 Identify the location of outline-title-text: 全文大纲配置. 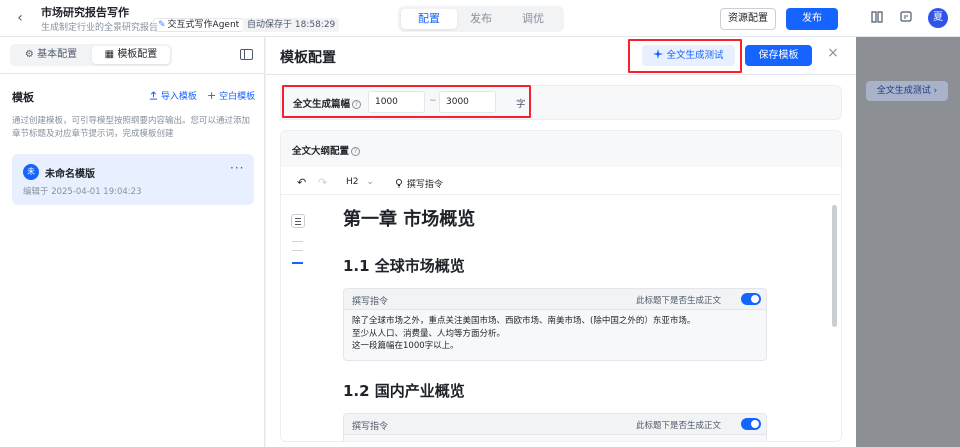
(321, 151).